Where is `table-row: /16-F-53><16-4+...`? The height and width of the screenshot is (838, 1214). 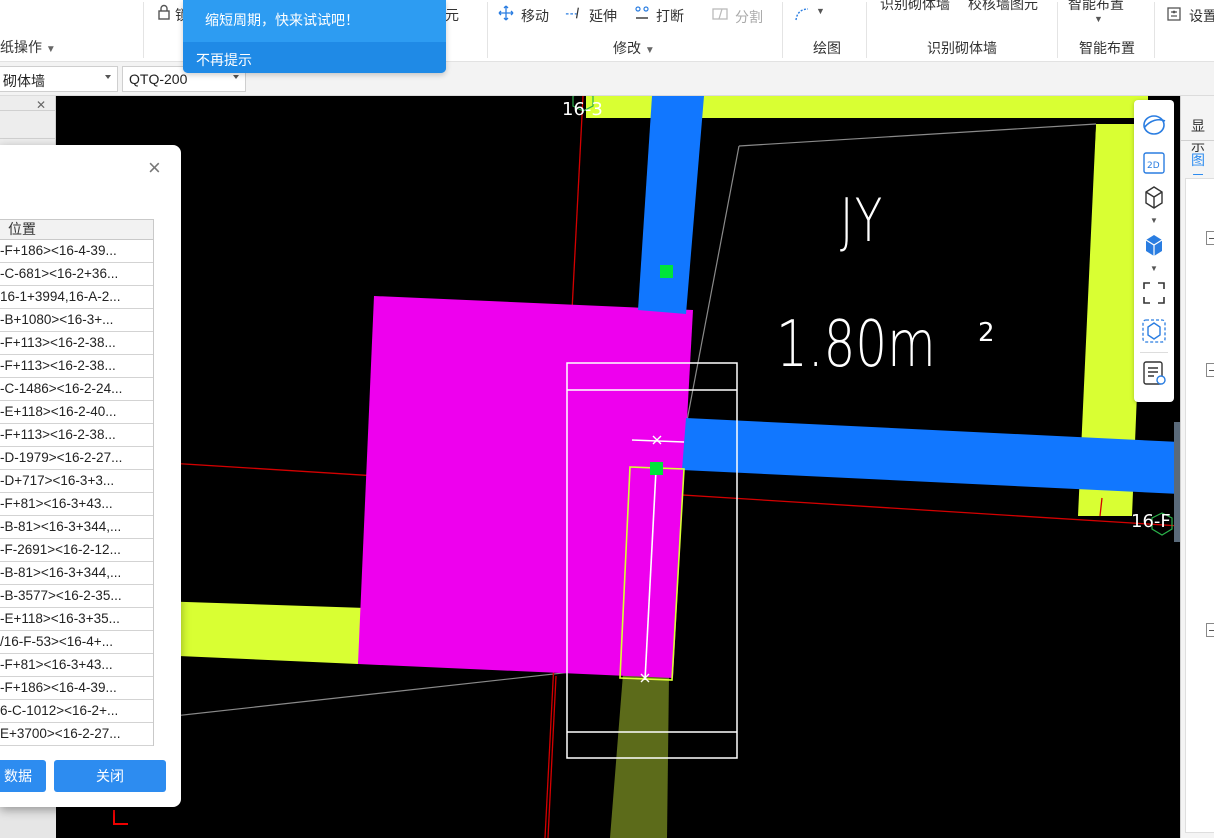 table-row: /16-F-53><16-4+... is located at coordinates (76, 642).